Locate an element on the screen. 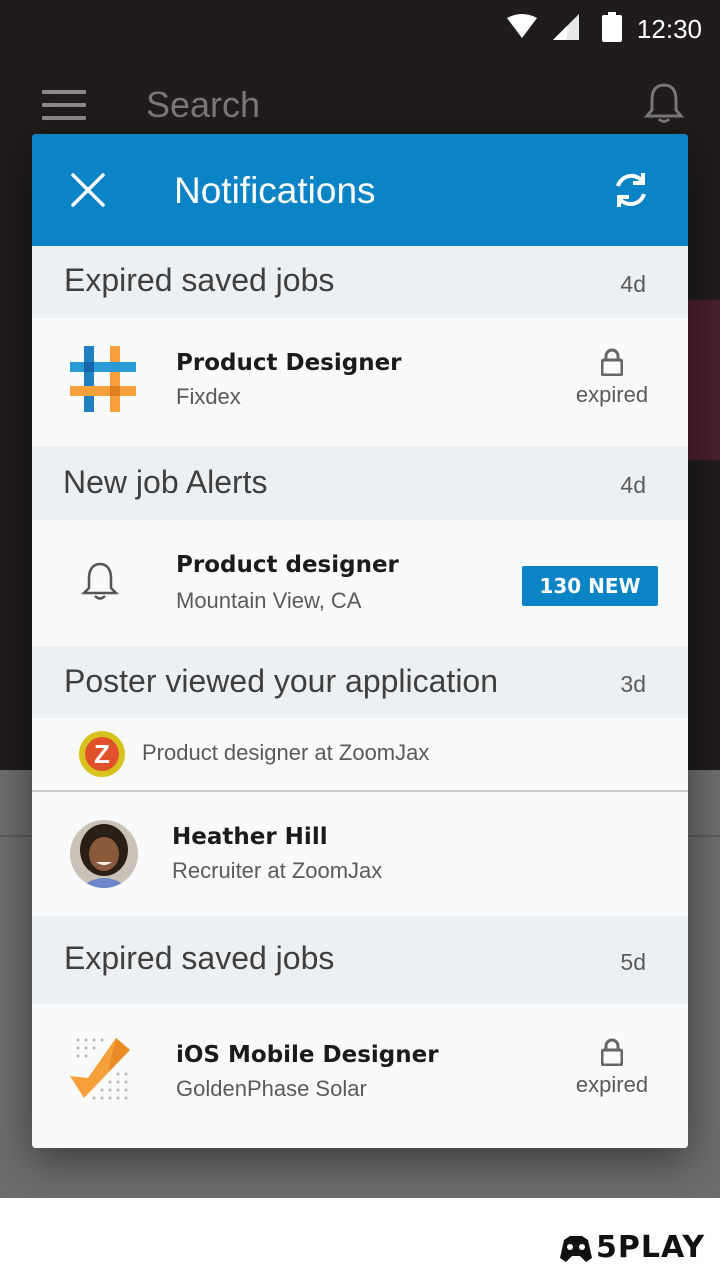  status-time: 12:30 is located at coordinates (669, 29).